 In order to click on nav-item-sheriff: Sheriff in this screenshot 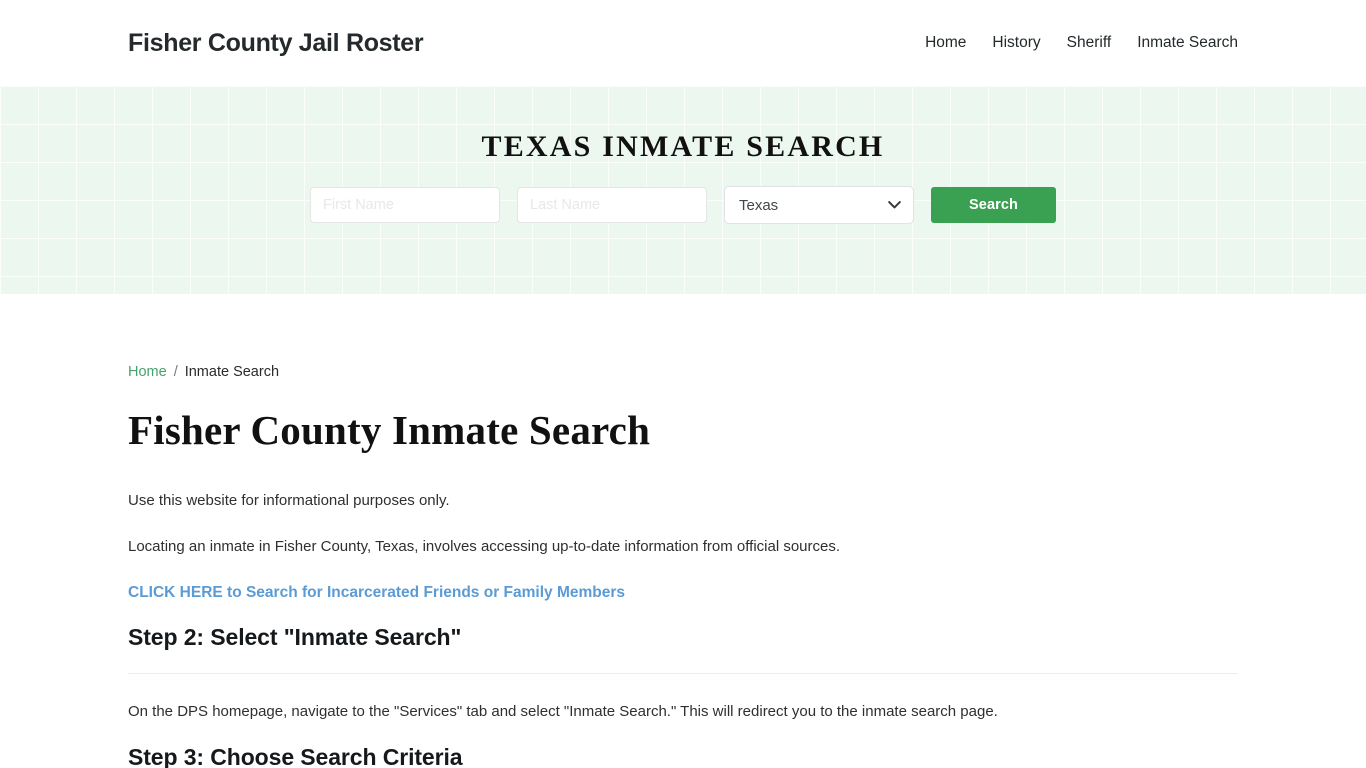, I will do `click(1089, 43)`.